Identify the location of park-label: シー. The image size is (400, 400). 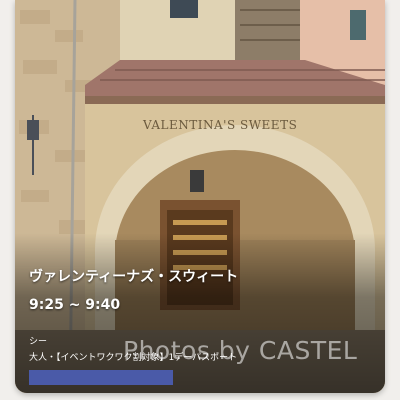
(38, 342).